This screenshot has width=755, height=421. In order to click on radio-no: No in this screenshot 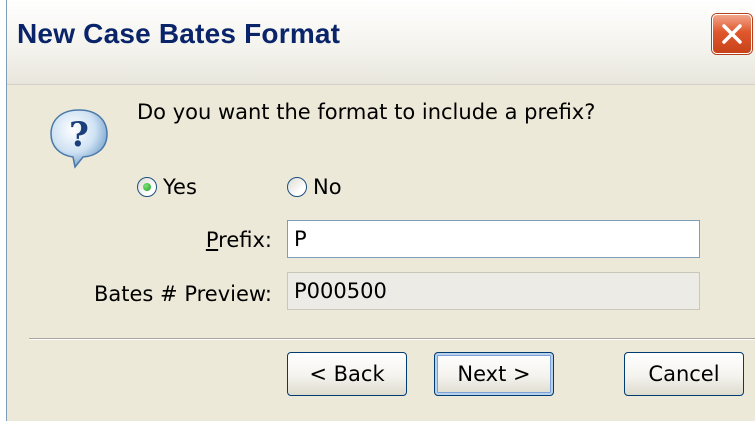, I will do `click(314, 187)`.